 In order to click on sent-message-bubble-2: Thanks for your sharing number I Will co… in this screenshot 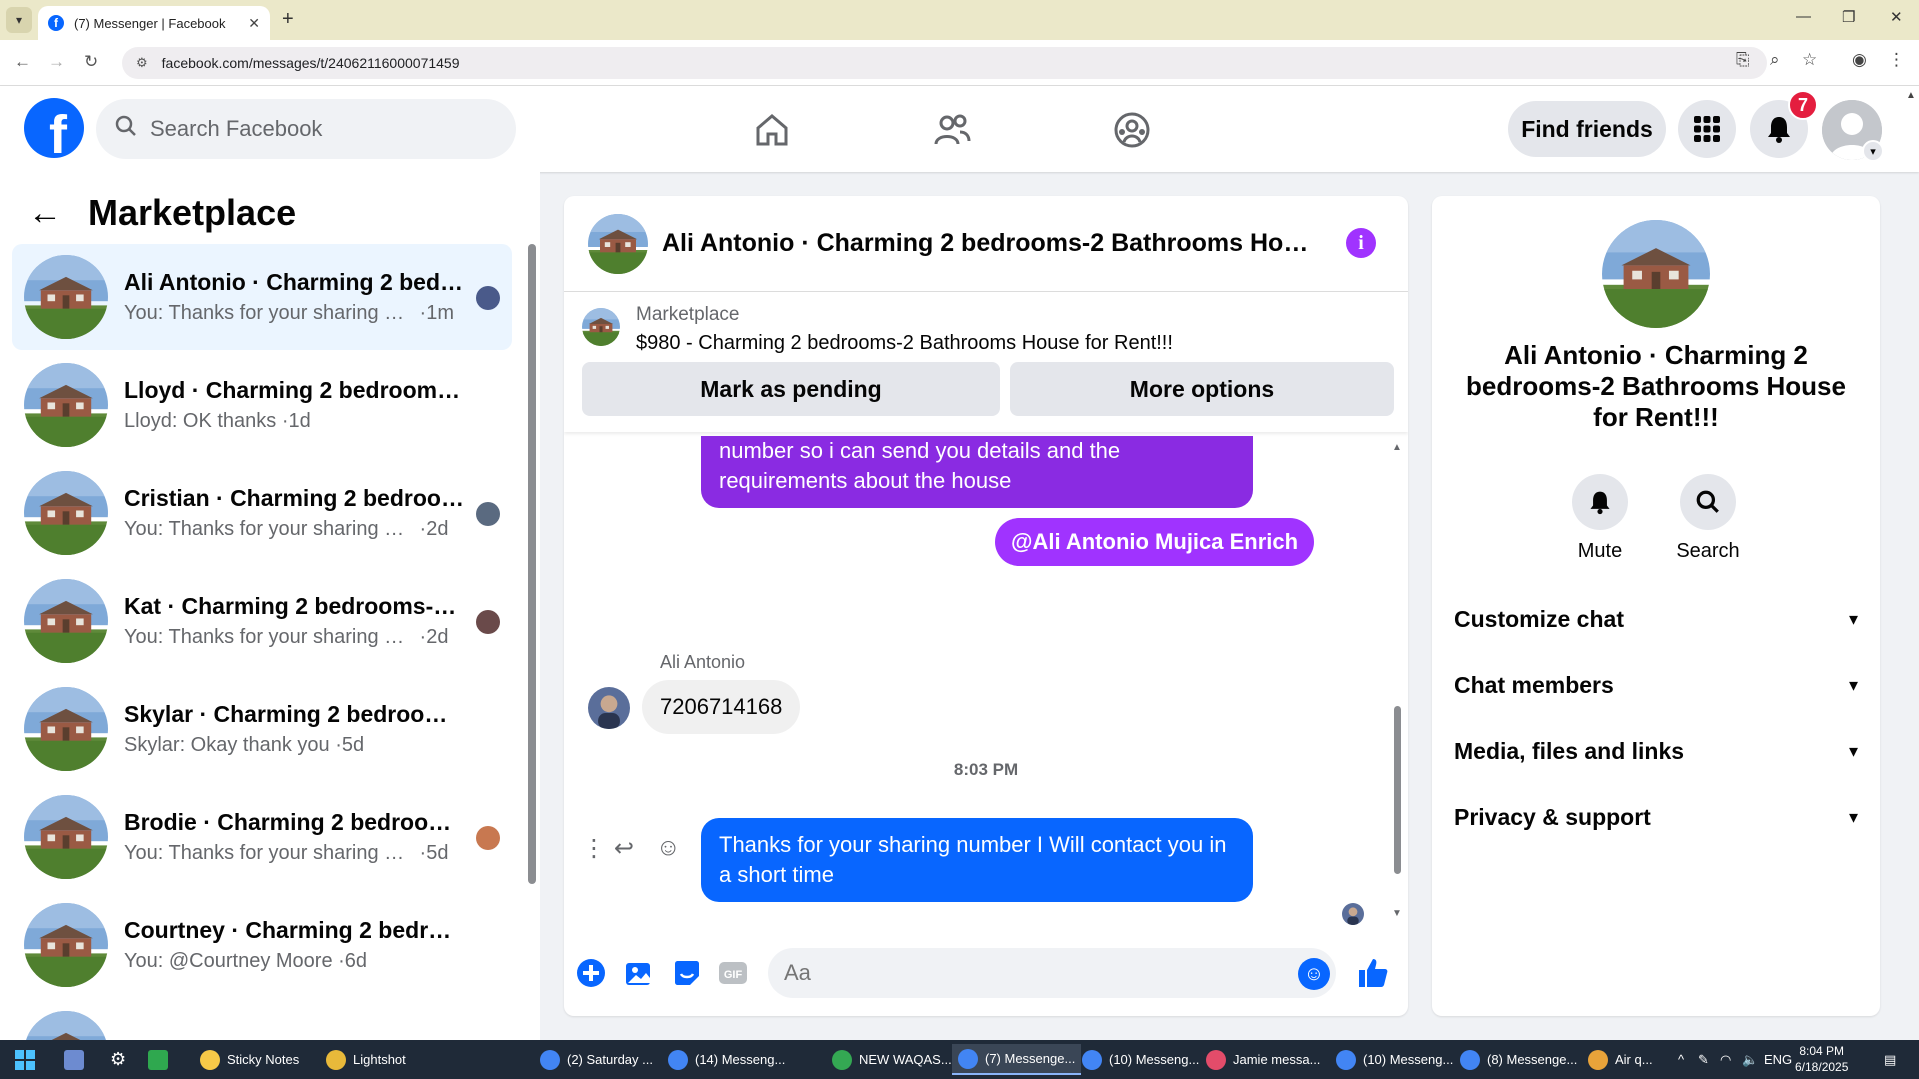, I will do `click(977, 860)`.